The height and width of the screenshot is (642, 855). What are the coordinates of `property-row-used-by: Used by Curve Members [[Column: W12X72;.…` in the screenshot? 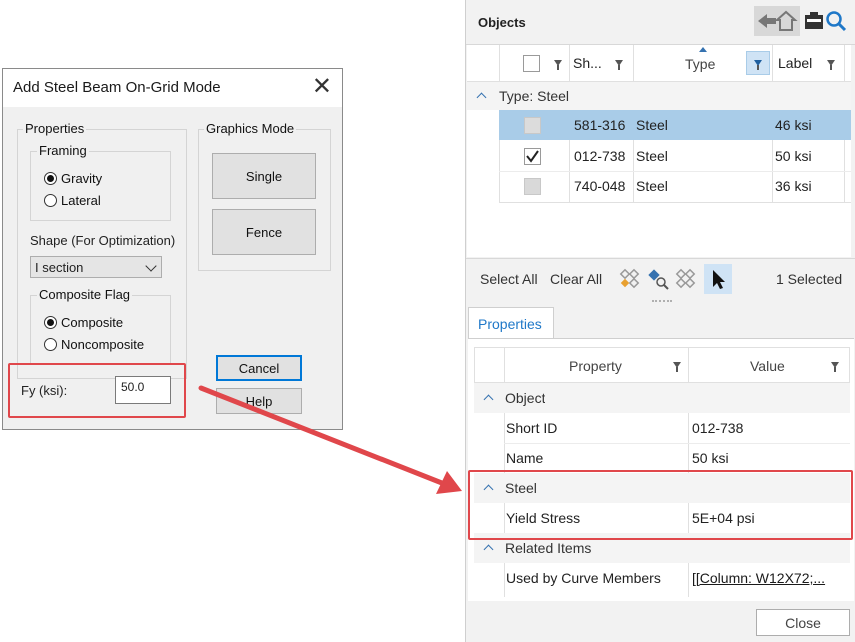 It's located at (677, 578).